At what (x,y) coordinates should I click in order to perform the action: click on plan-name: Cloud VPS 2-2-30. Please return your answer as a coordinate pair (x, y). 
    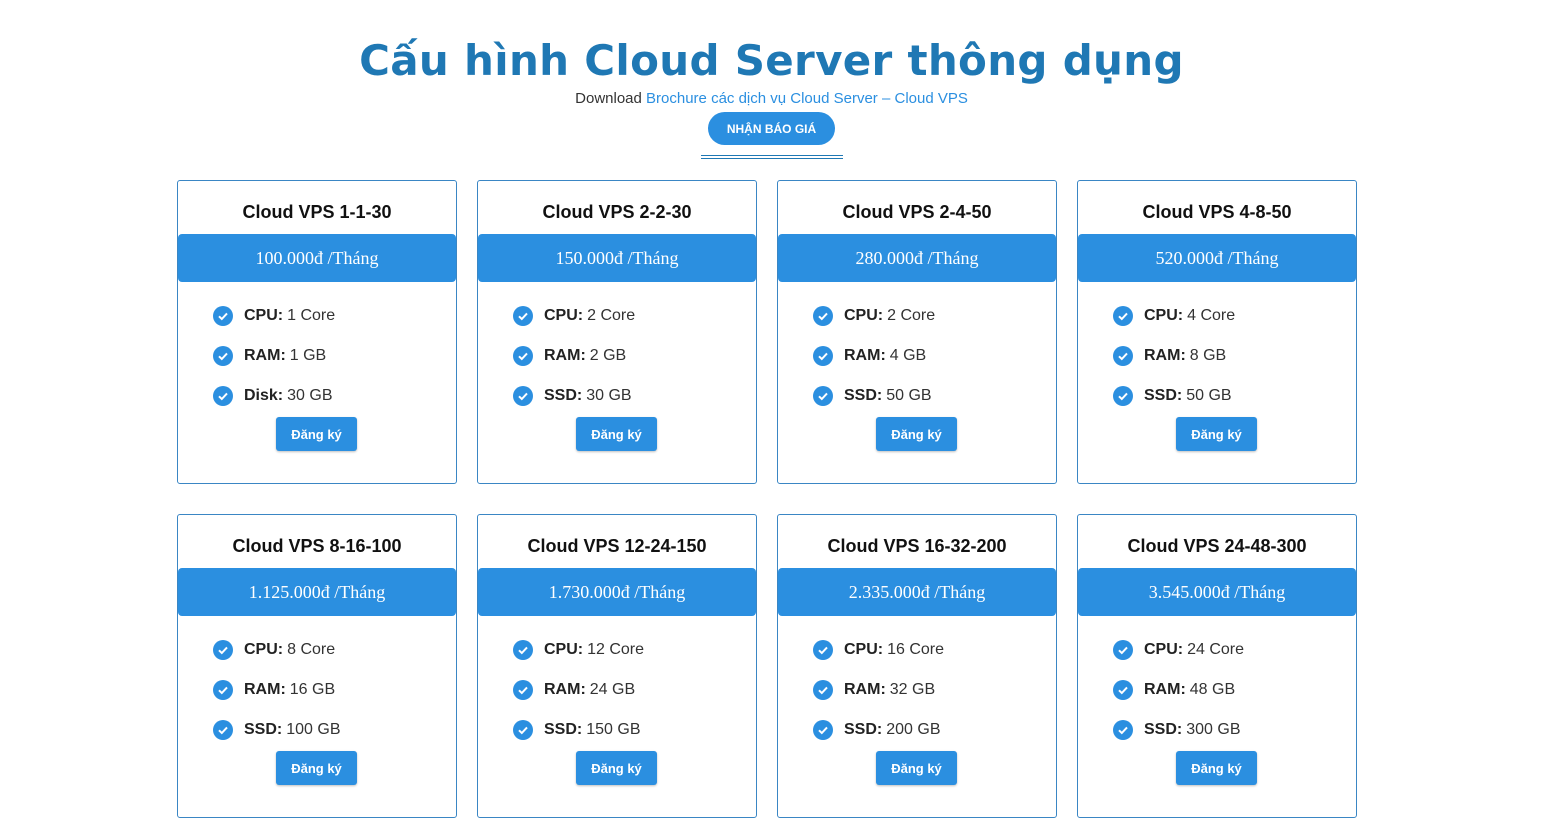
    Looking at the image, I should click on (617, 212).